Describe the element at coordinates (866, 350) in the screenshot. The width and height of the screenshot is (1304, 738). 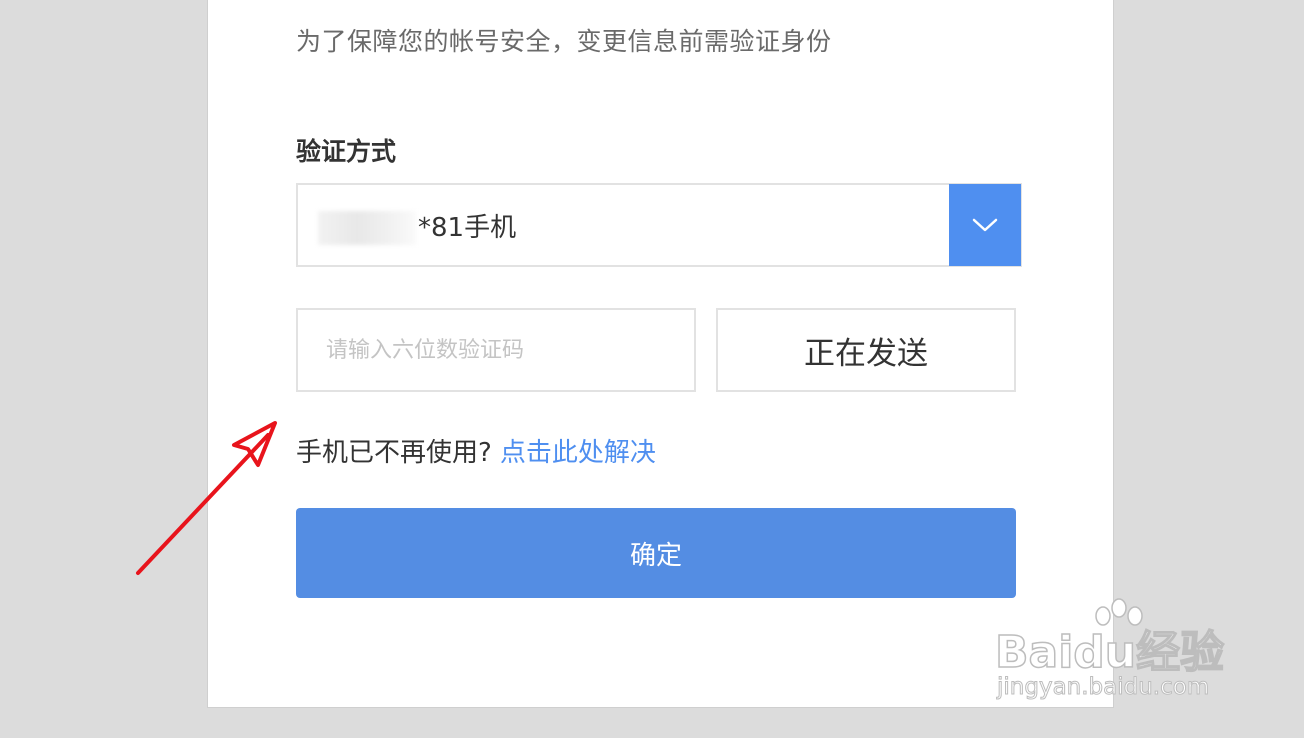
I see `send-code-button: 正在发送` at that location.